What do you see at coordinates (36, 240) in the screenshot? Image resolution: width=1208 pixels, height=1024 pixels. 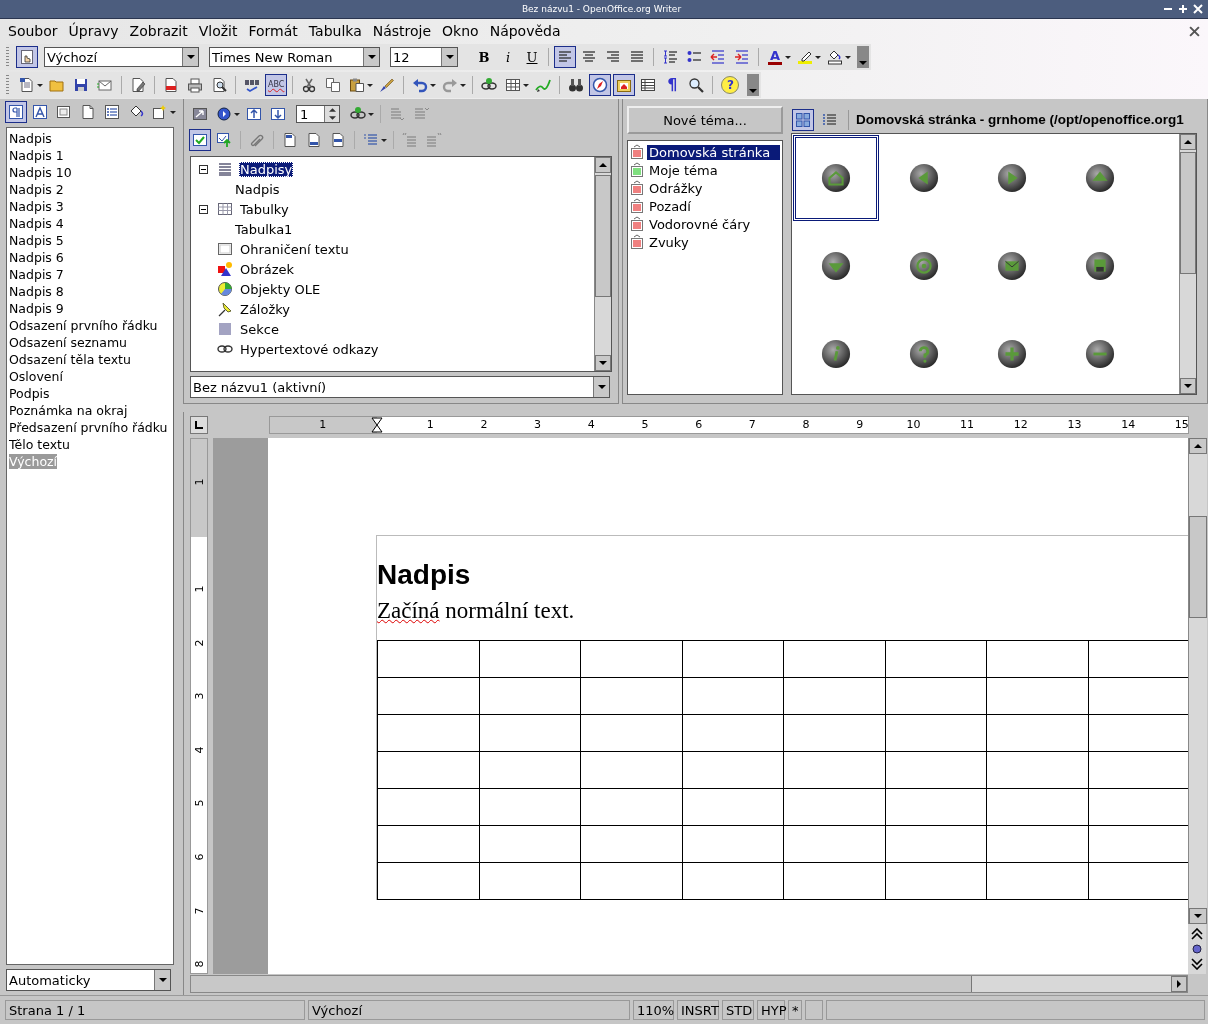 I see `style-item: Nadpis 5` at bounding box center [36, 240].